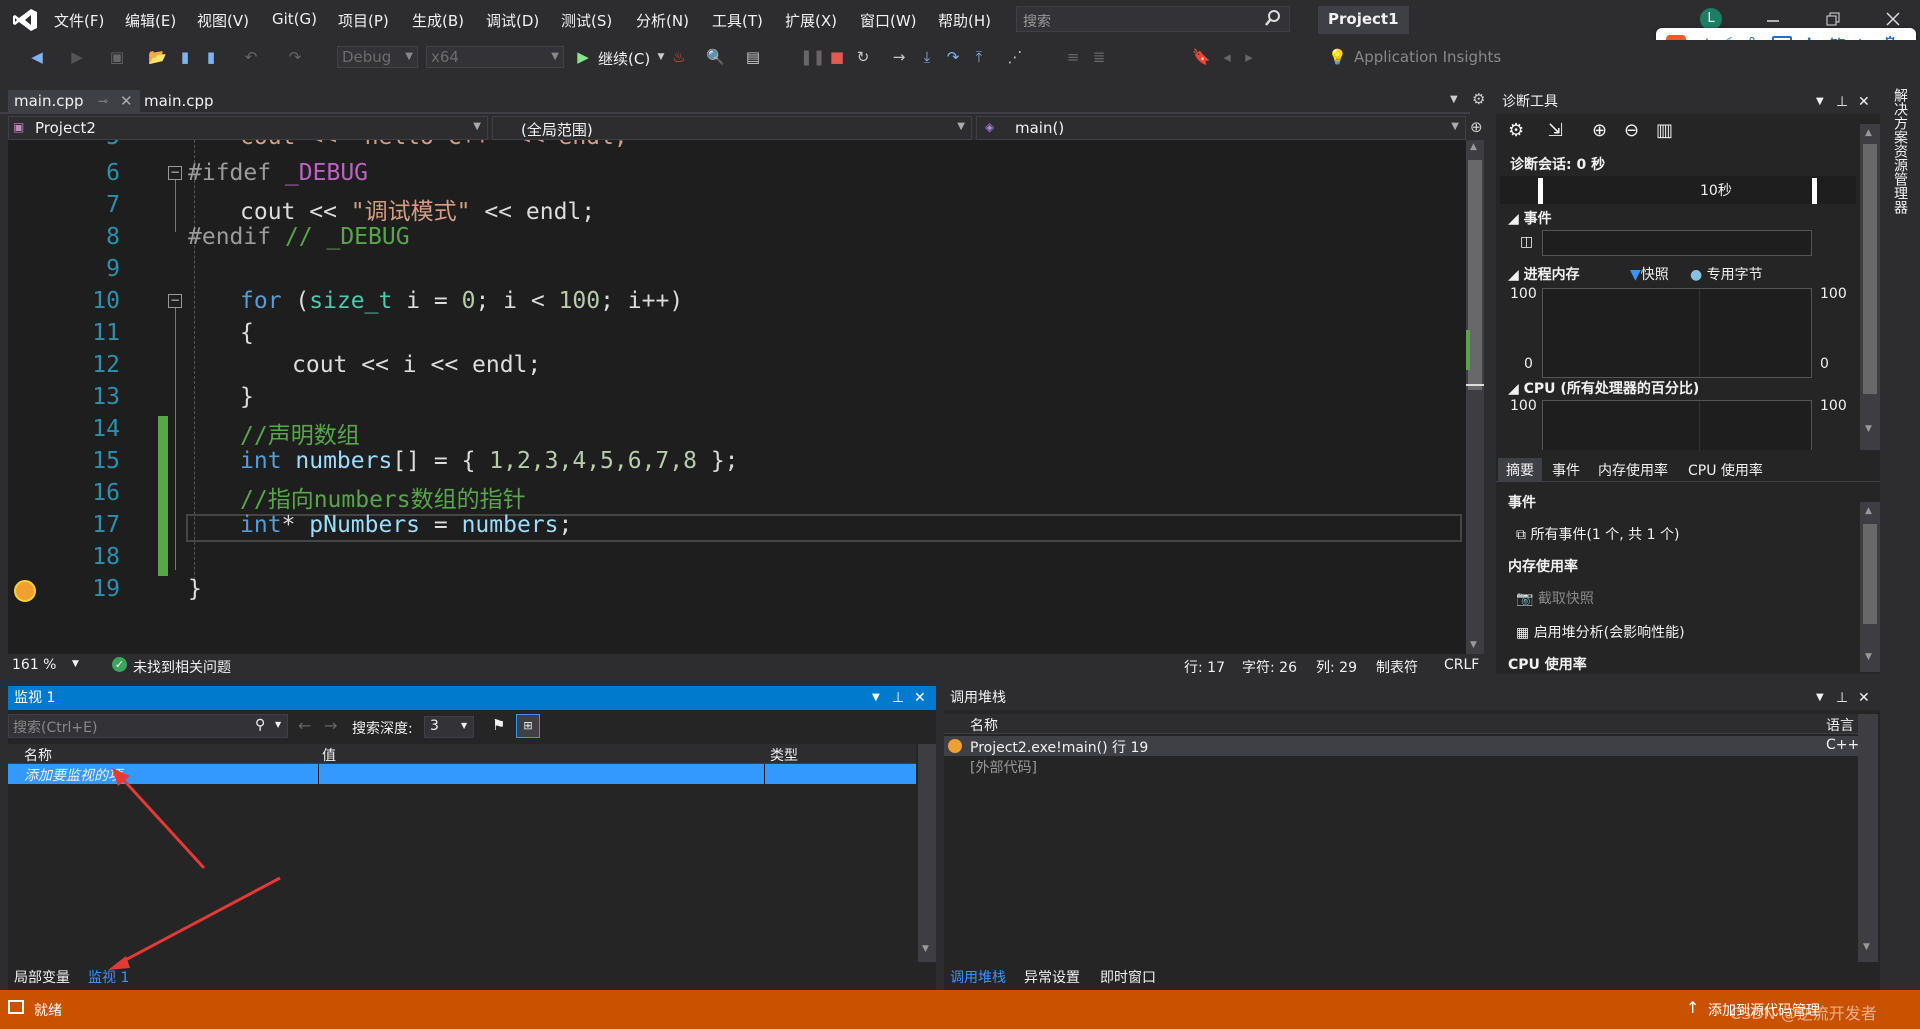 This screenshot has width=1920, height=1029. What do you see at coordinates (1597, 534) in the screenshot?
I see `all-events-link: ⧉ 所有事件(1 个, 共 1 个)` at bounding box center [1597, 534].